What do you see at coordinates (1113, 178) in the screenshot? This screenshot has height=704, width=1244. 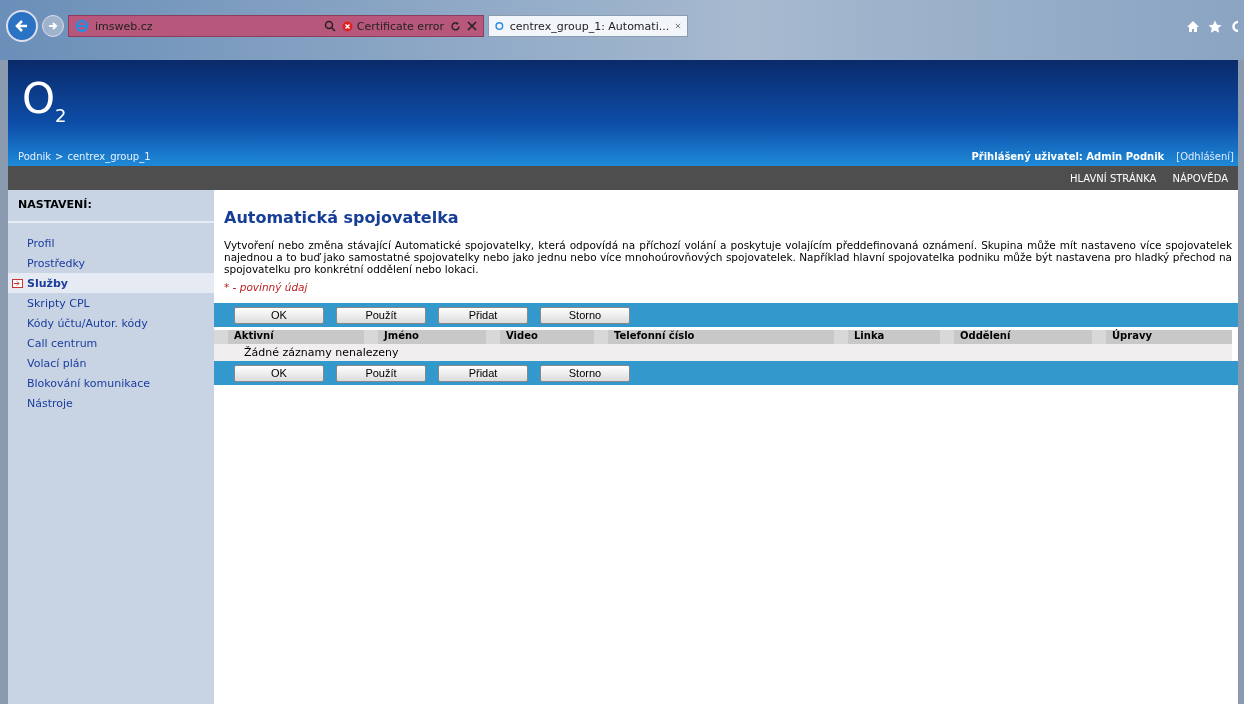 I see `nav-link: HLAVNÍ STRÁNKA` at bounding box center [1113, 178].